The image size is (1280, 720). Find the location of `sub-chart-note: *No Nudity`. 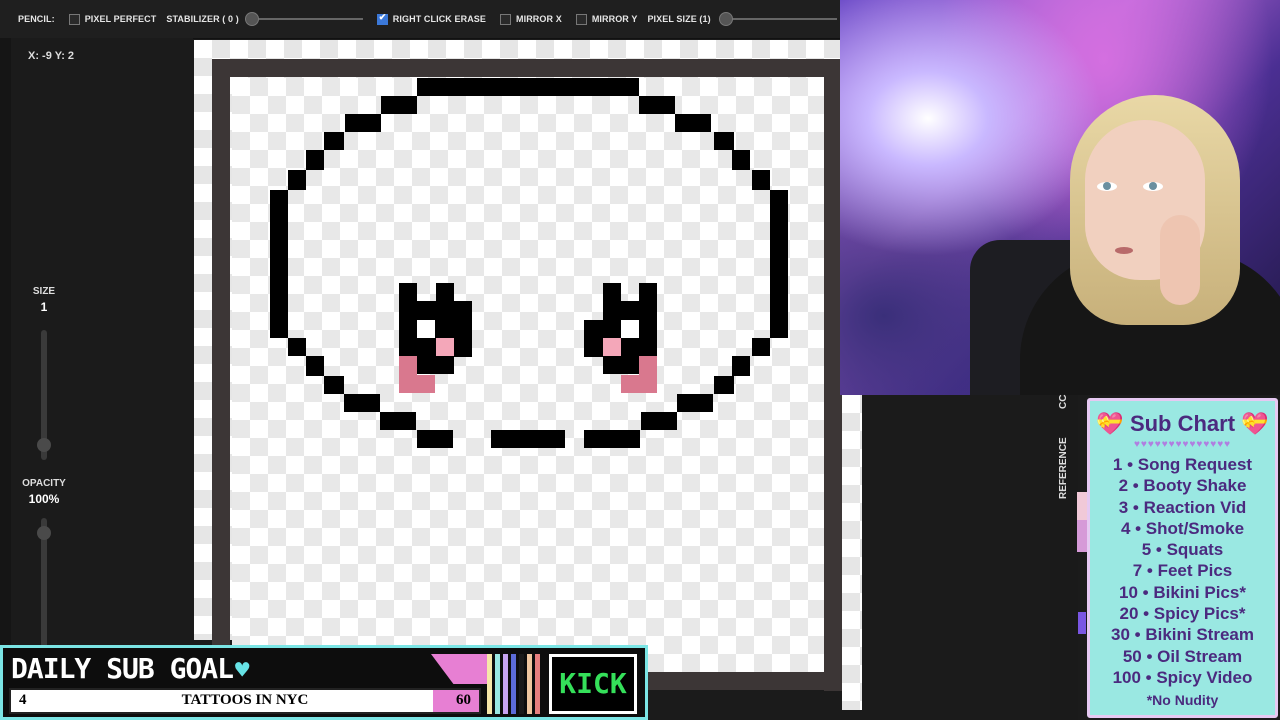

sub-chart-note: *No Nudity is located at coordinates (1182, 700).